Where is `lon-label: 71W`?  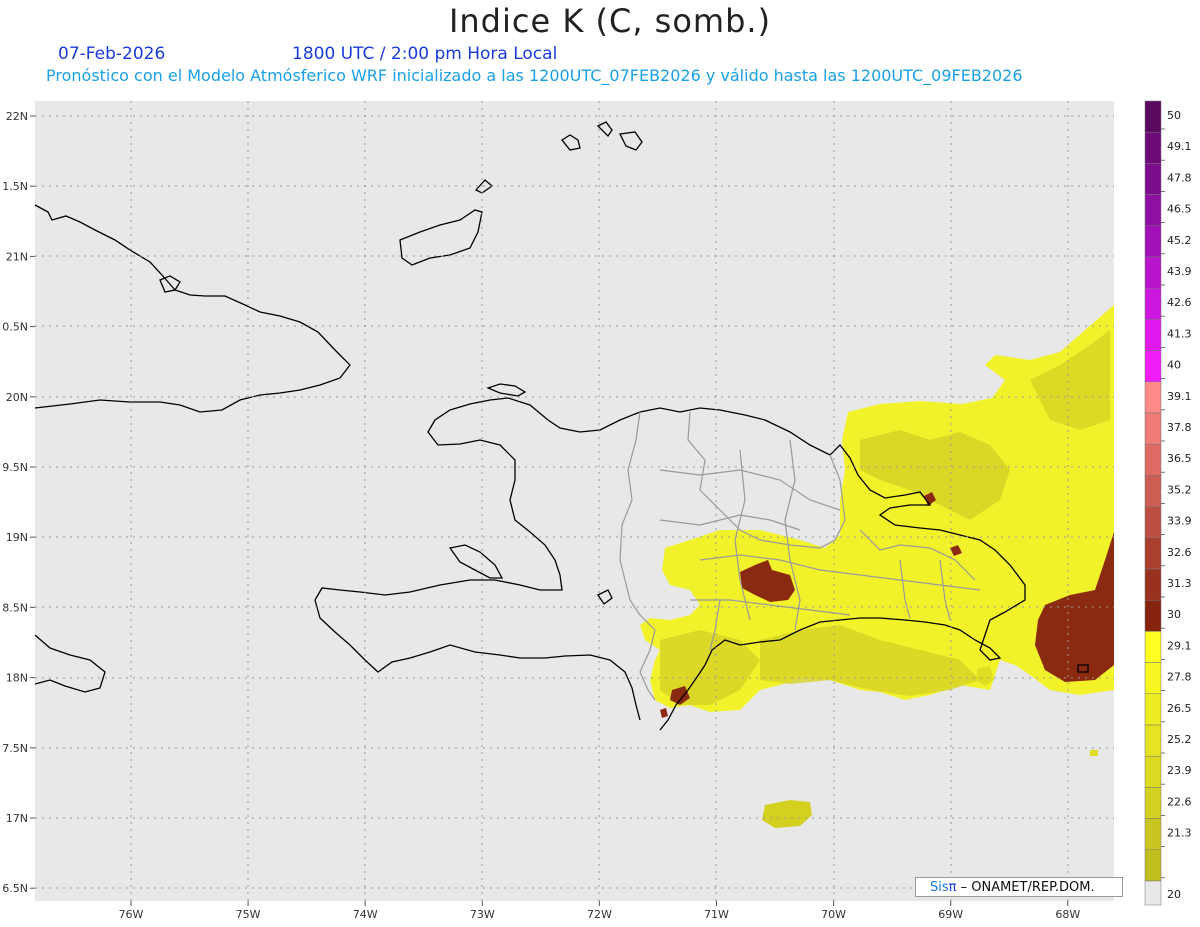 lon-label: 71W is located at coordinates (716, 914).